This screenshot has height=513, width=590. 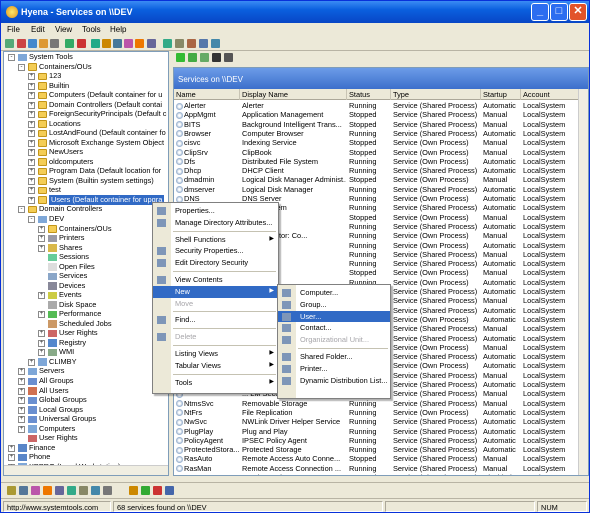 What do you see at coordinates (128, 43) in the screenshot?
I see `toolbar-user-icon` at bounding box center [128, 43].